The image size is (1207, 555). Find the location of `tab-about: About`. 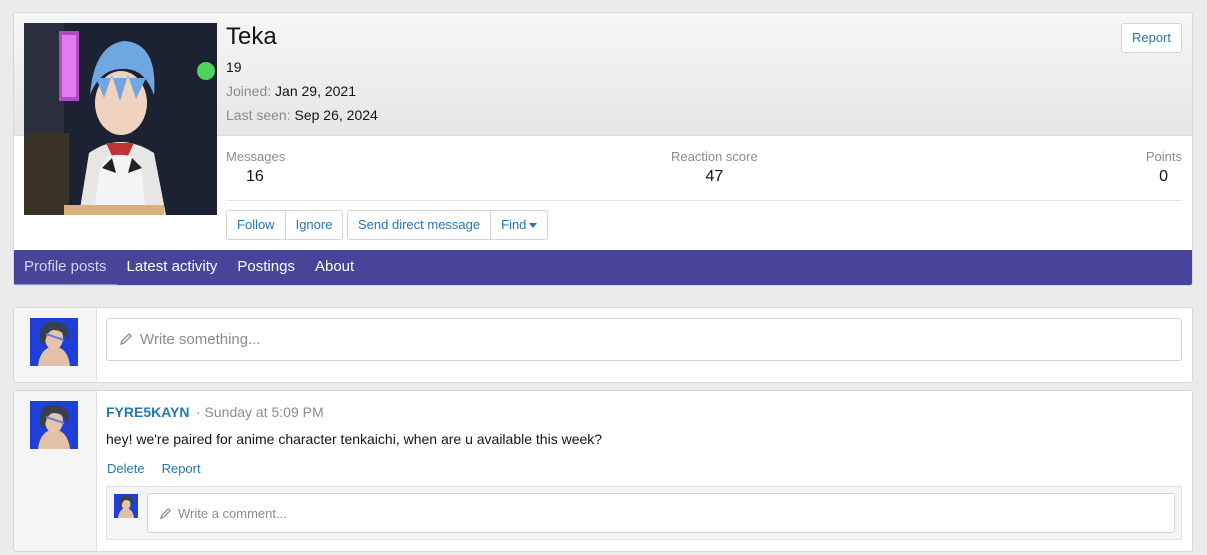

tab-about: About is located at coordinates (334, 267).